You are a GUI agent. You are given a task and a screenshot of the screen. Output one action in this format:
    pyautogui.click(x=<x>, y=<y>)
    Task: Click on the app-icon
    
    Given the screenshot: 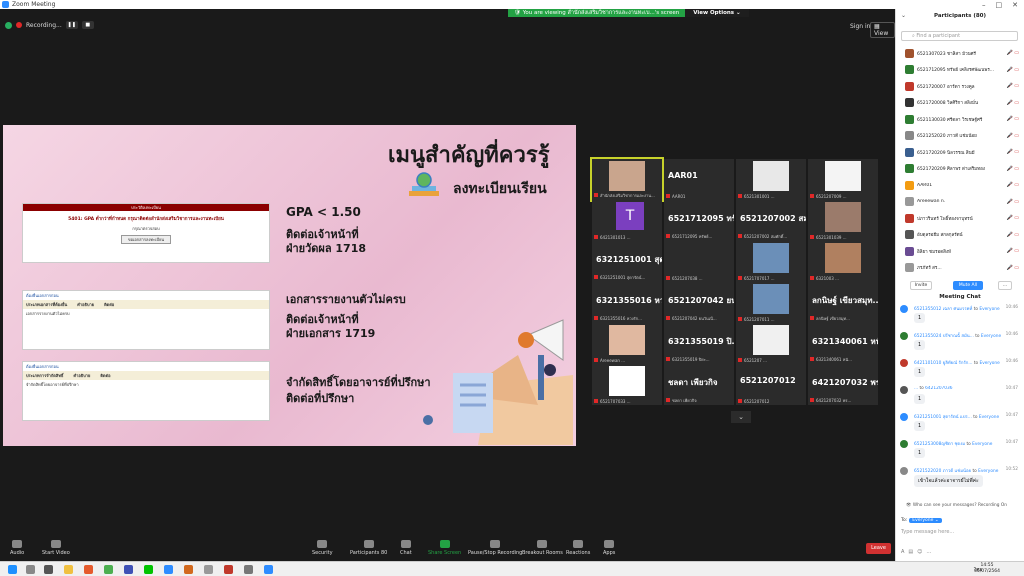 What is the action you would take?
    pyautogui.click(x=128, y=569)
    